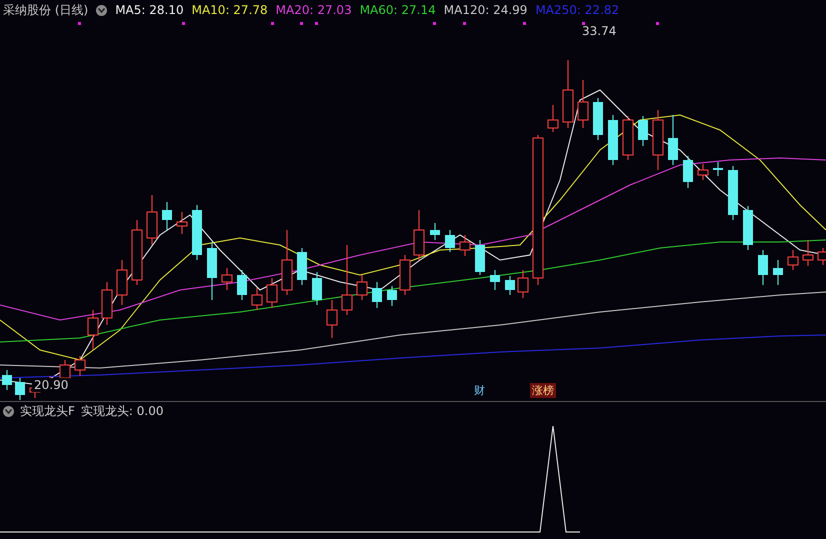  I want to click on moving-average-value: MA60: 27.14, so click(398, 10).